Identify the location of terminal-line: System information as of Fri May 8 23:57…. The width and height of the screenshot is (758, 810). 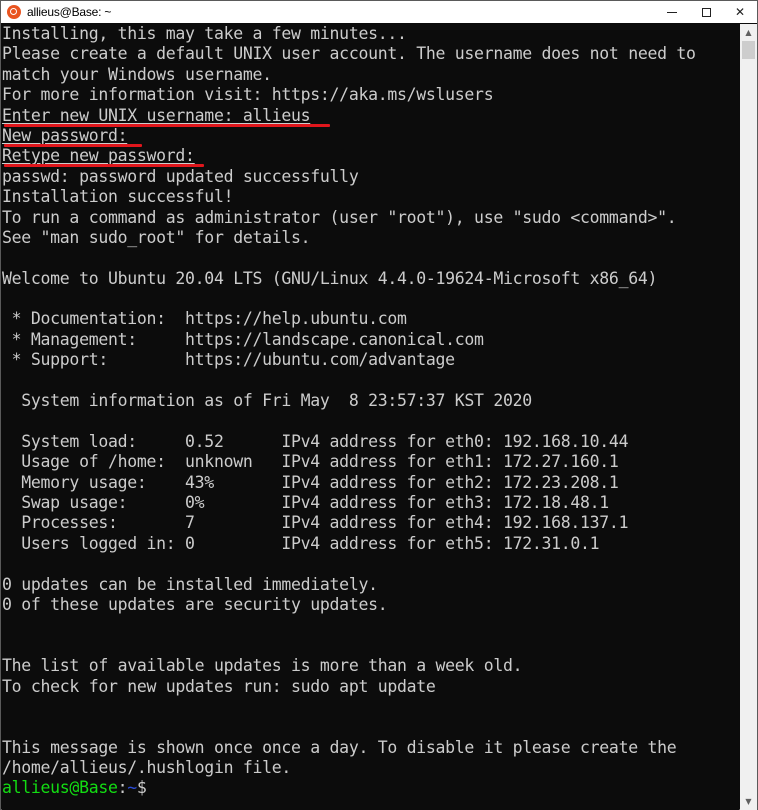
(370, 401).